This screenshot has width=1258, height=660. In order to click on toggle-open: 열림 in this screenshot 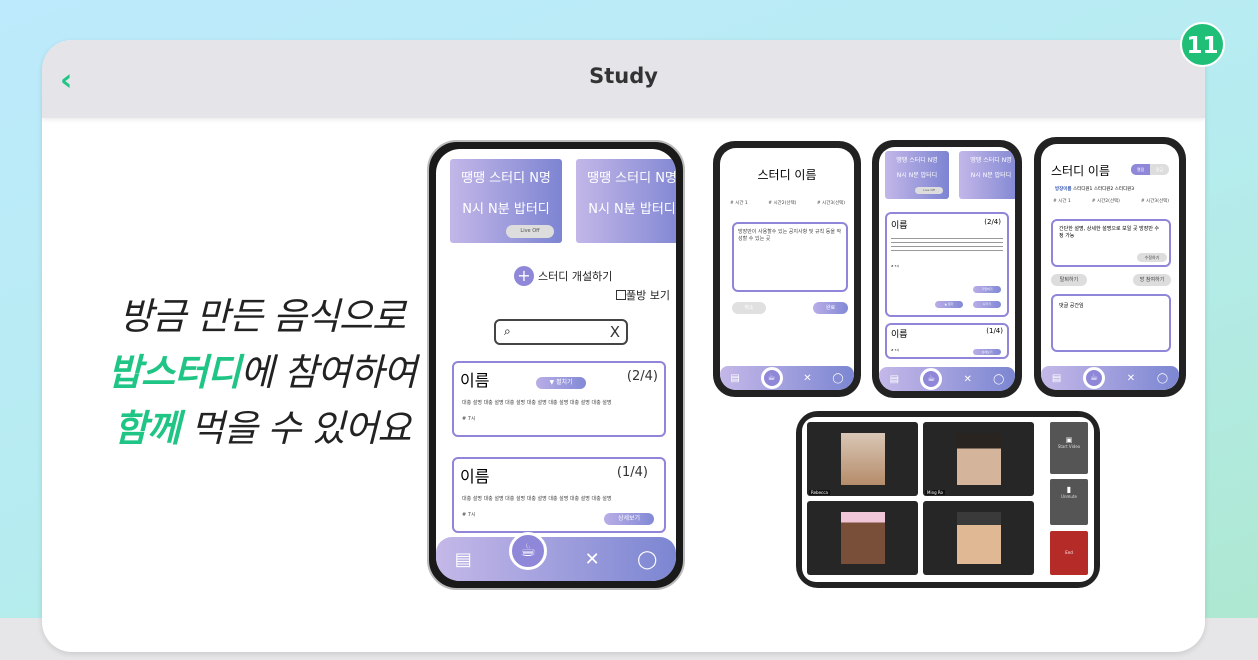, I will do `click(1140, 169)`.